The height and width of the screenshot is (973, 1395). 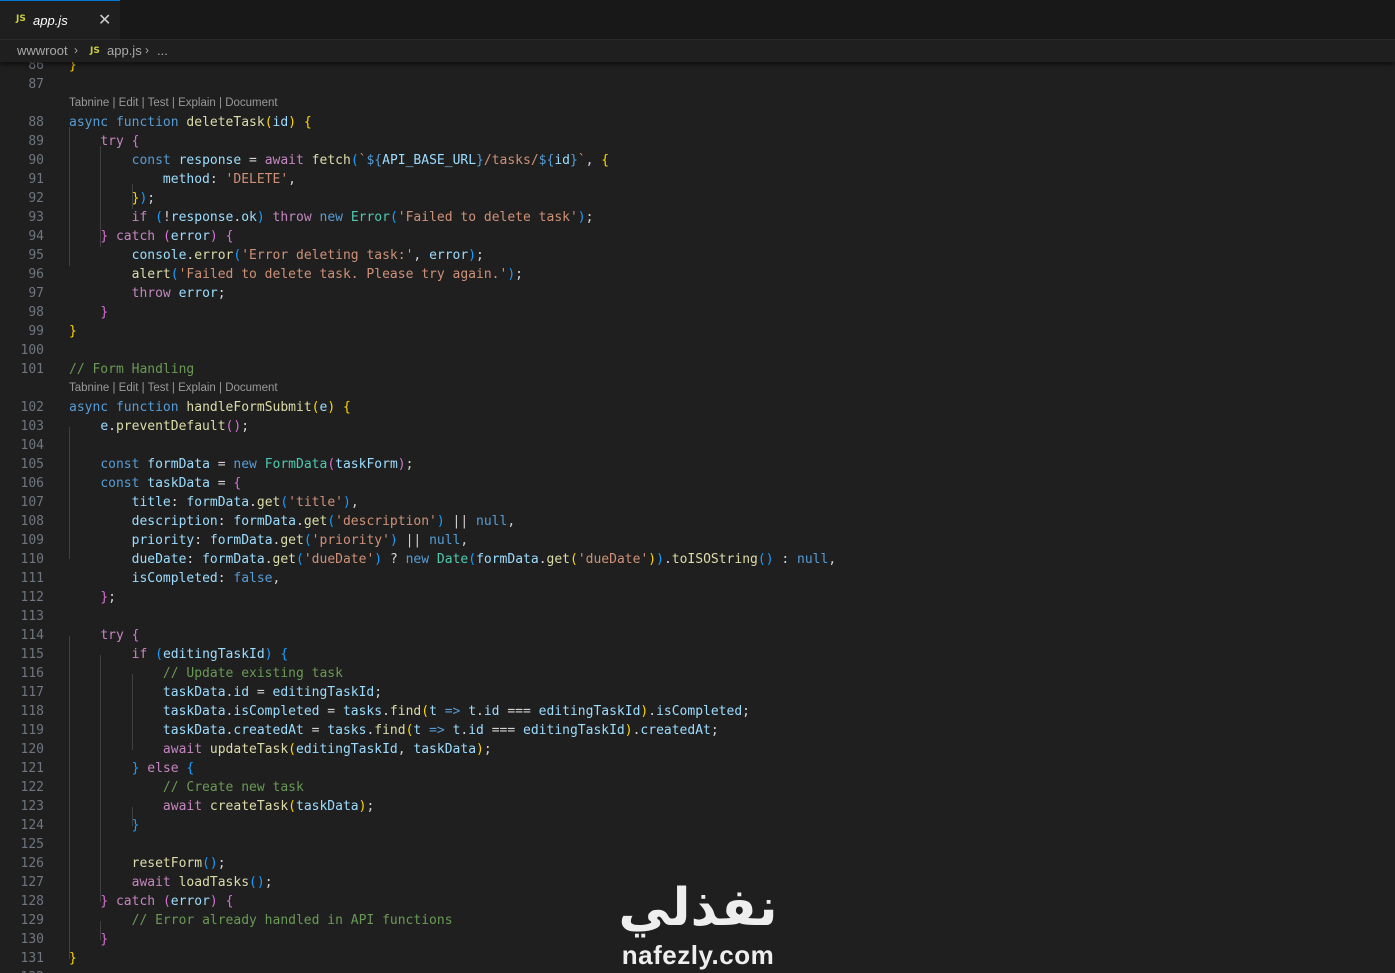 What do you see at coordinates (60, 19) in the screenshot?
I see `tab-app-js: JS app.js ✕` at bounding box center [60, 19].